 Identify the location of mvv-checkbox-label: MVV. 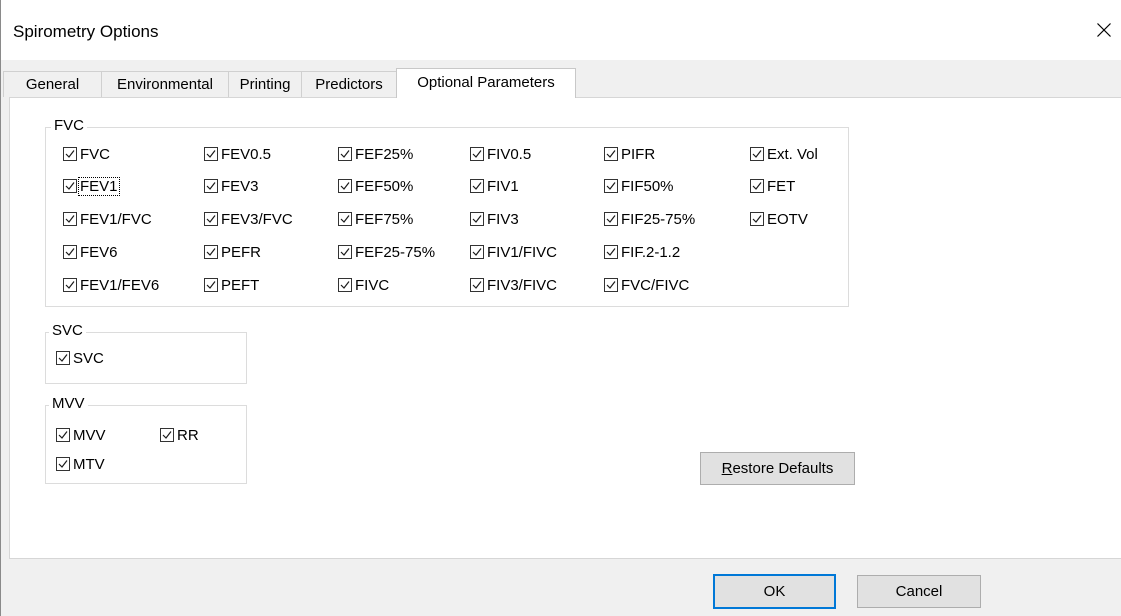
(89, 435).